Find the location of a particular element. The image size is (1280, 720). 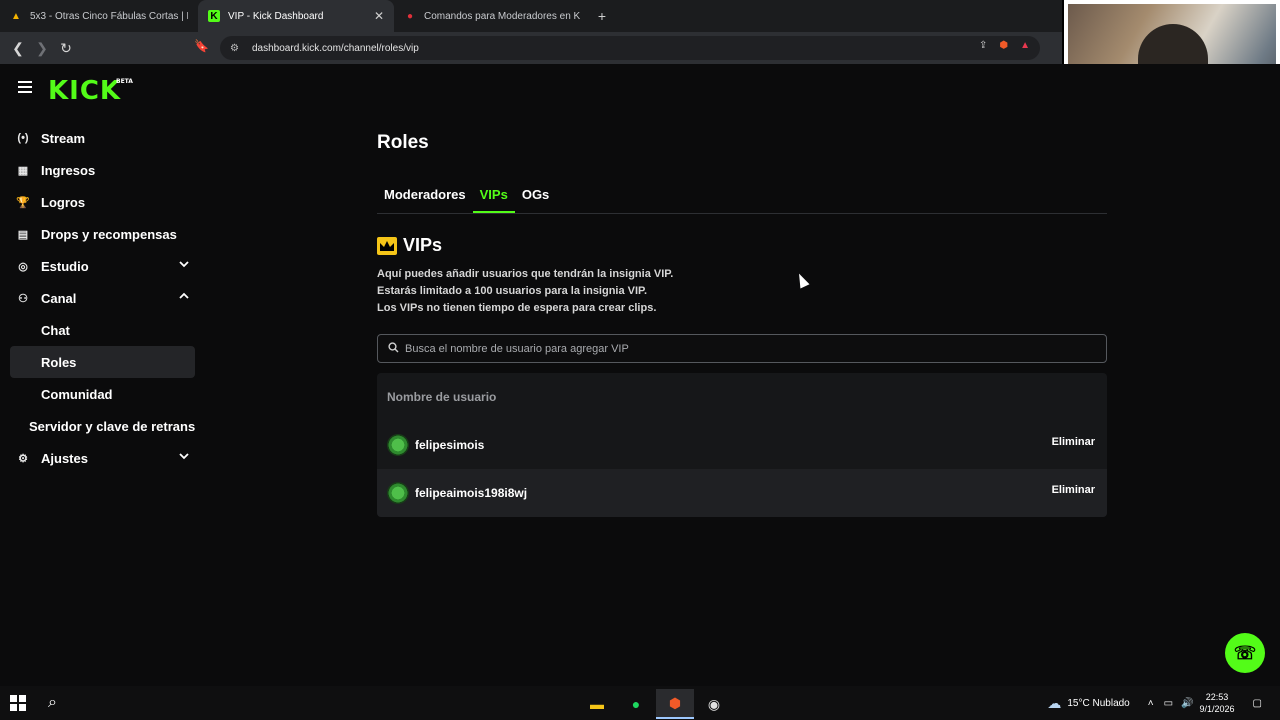

windows-start-icon is located at coordinates (18, 703).